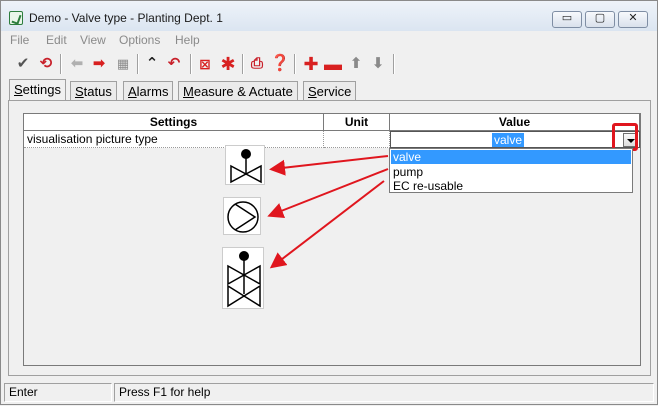 This screenshot has width=658, height=406. I want to click on app-icon, so click(16, 18).